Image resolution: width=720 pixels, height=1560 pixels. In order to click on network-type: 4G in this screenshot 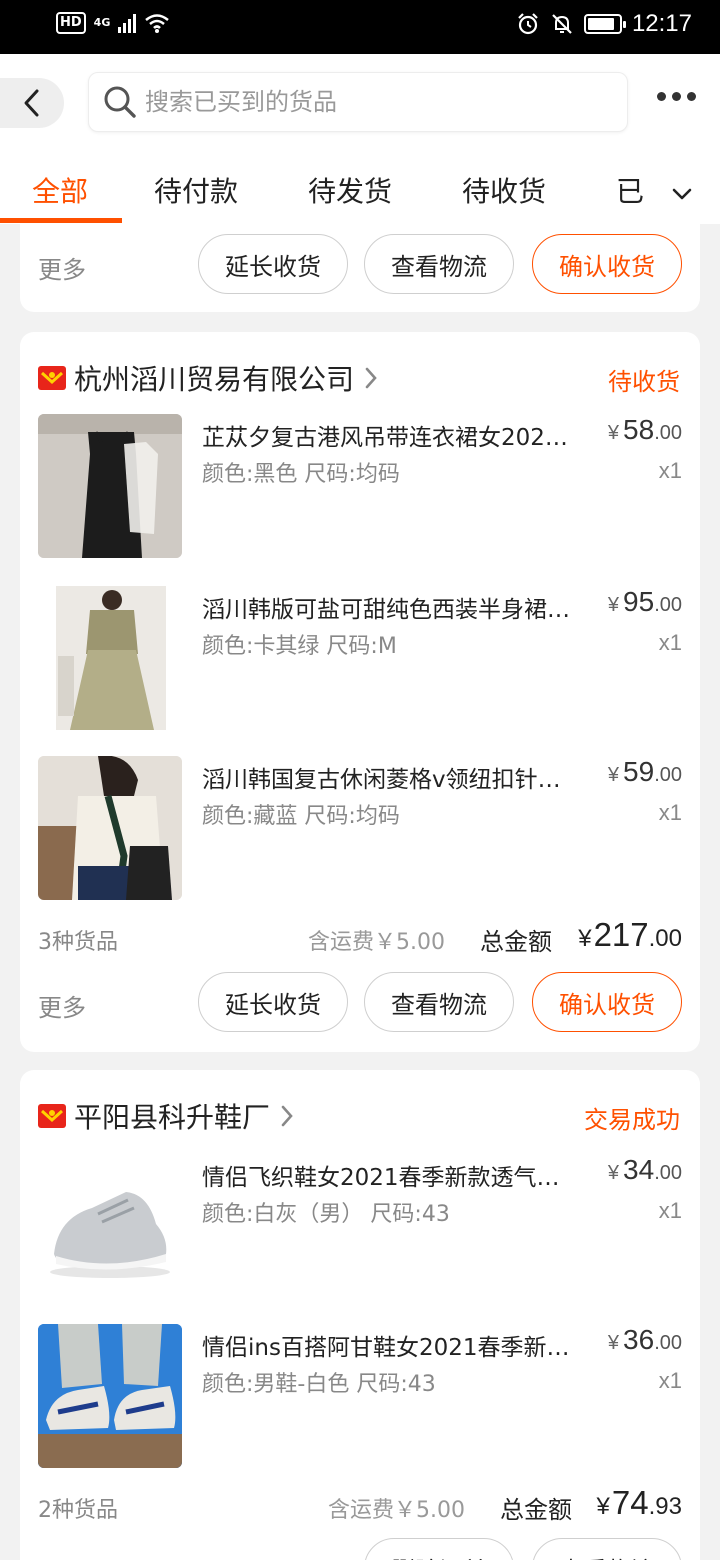, I will do `click(102, 22)`.